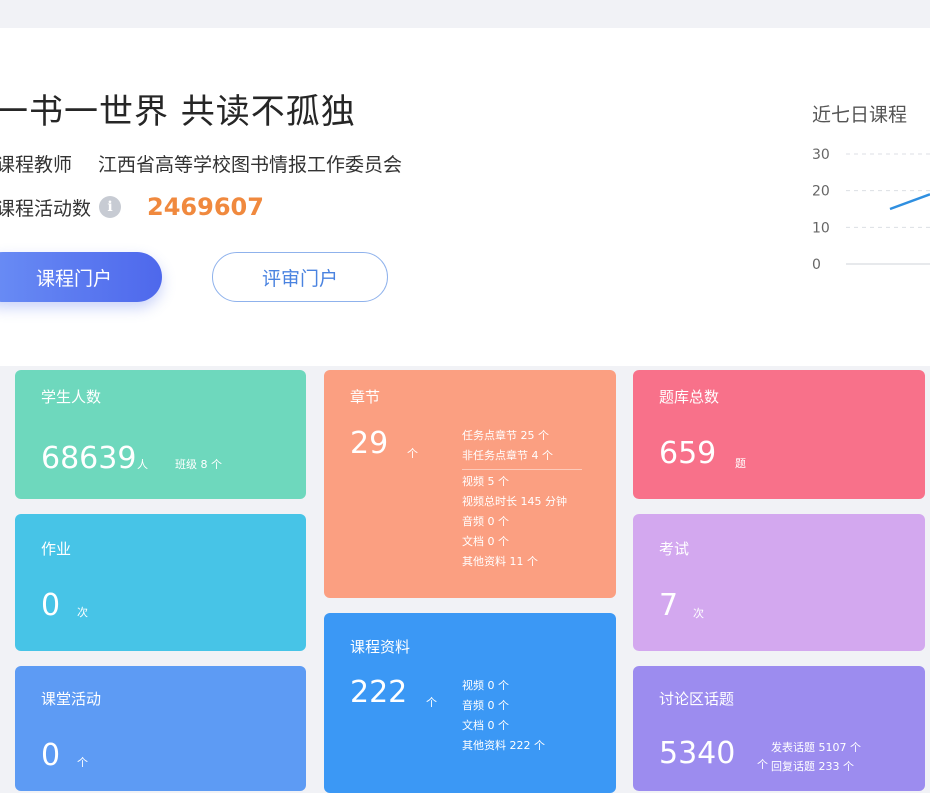  I want to click on card-value: 659, so click(688, 453).